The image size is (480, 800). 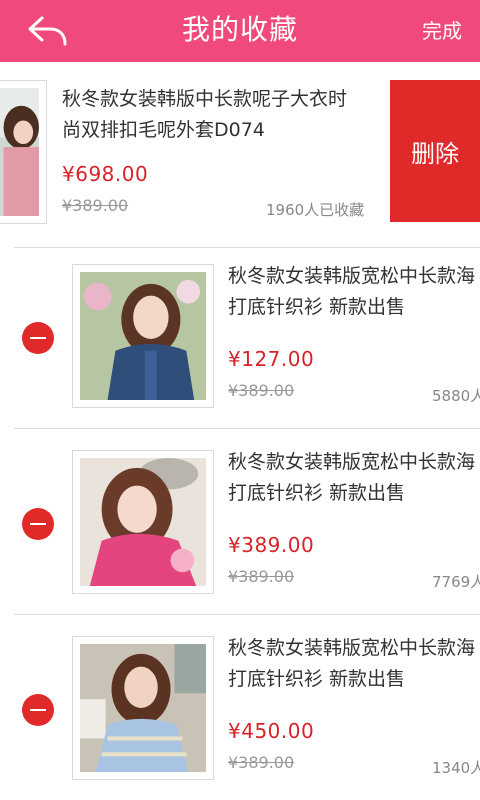 What do you see at coordinates (456, 582) in the screenshot?
I see `favorite-count: 7769人` at bounding box center [456, 582].